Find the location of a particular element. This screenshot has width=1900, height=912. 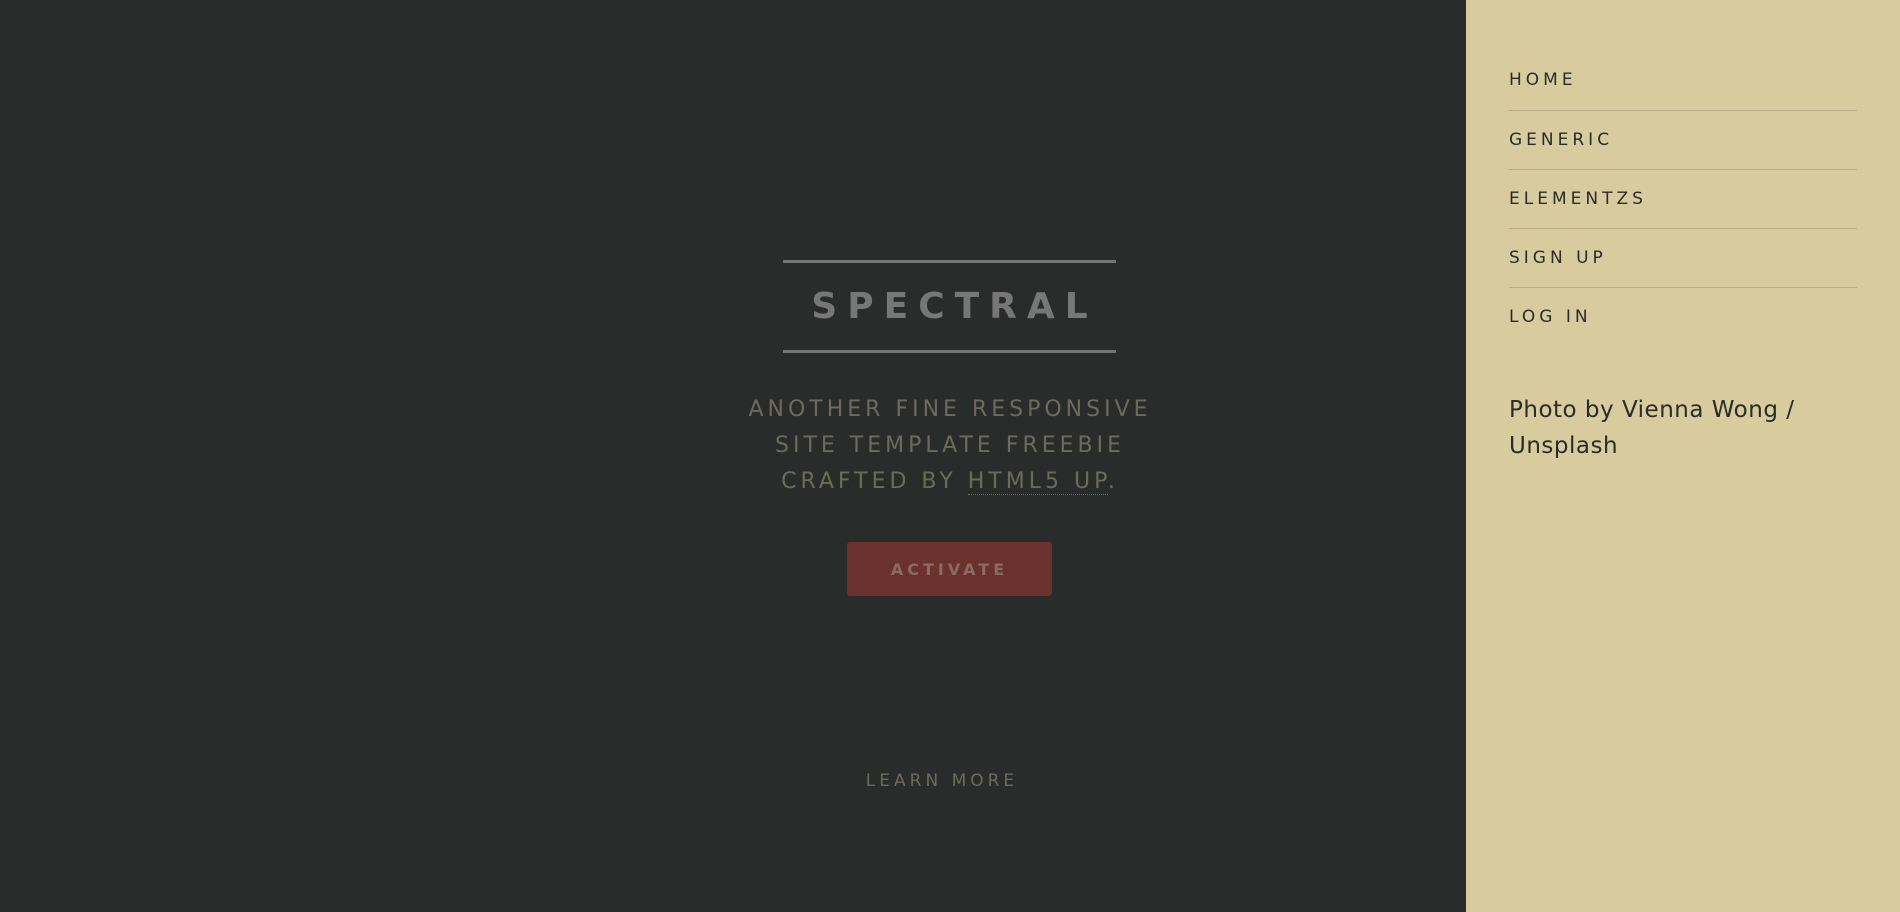

title-frame: SPECTRAL is located at coordinates (949, 306).